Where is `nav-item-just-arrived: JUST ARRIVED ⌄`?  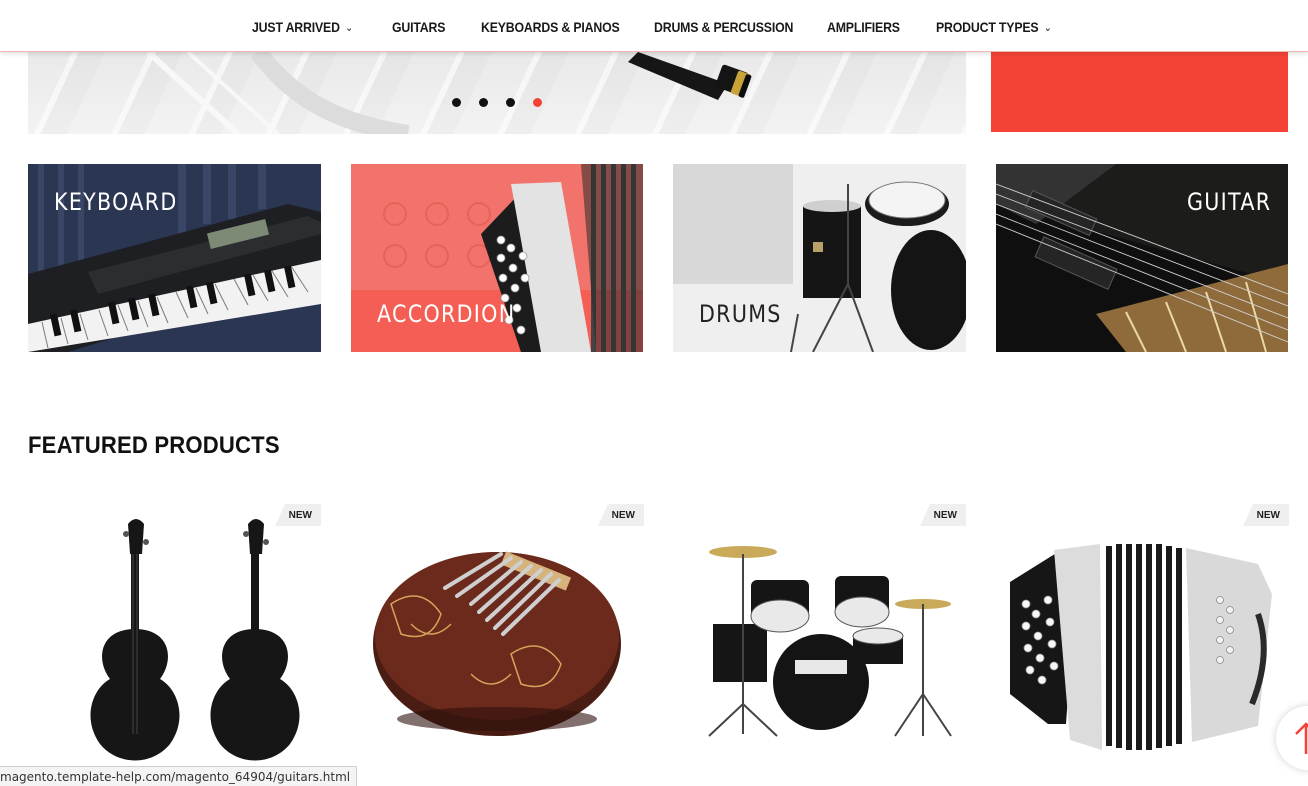
nav-item-just-arrived: JUST ARRIVED ⌄ is located at coordinates (302, 27).